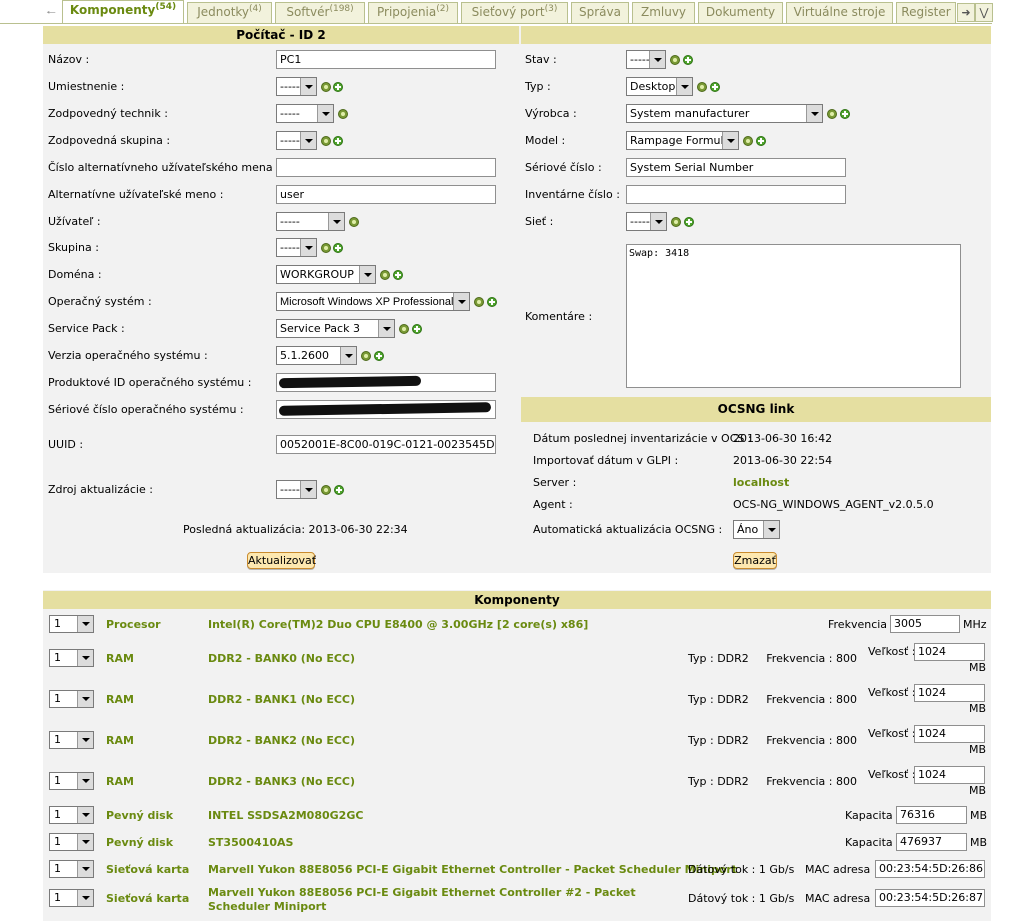  I want to click on comments-textarea: Swap: 3418, so click(793, 316).